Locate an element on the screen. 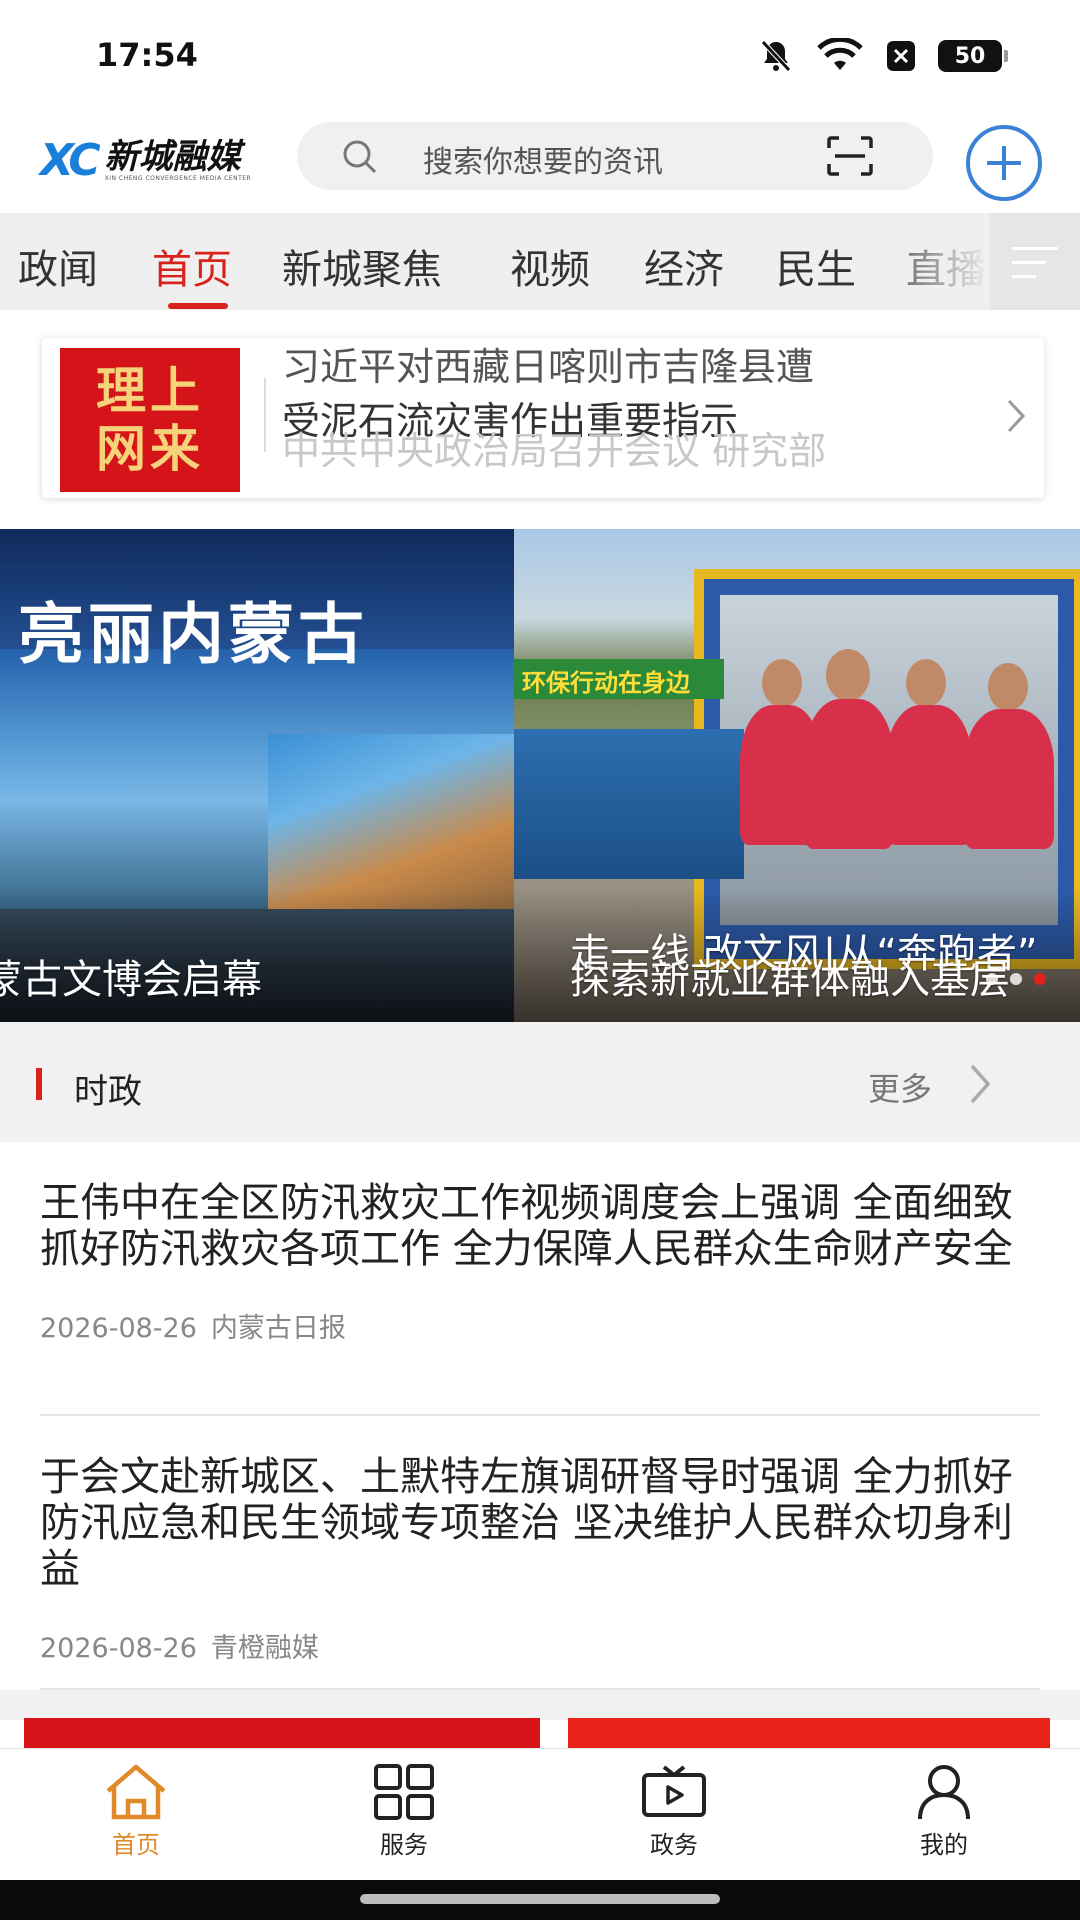  logo-text: 新城融媒 is located at coordinates (172, 156).